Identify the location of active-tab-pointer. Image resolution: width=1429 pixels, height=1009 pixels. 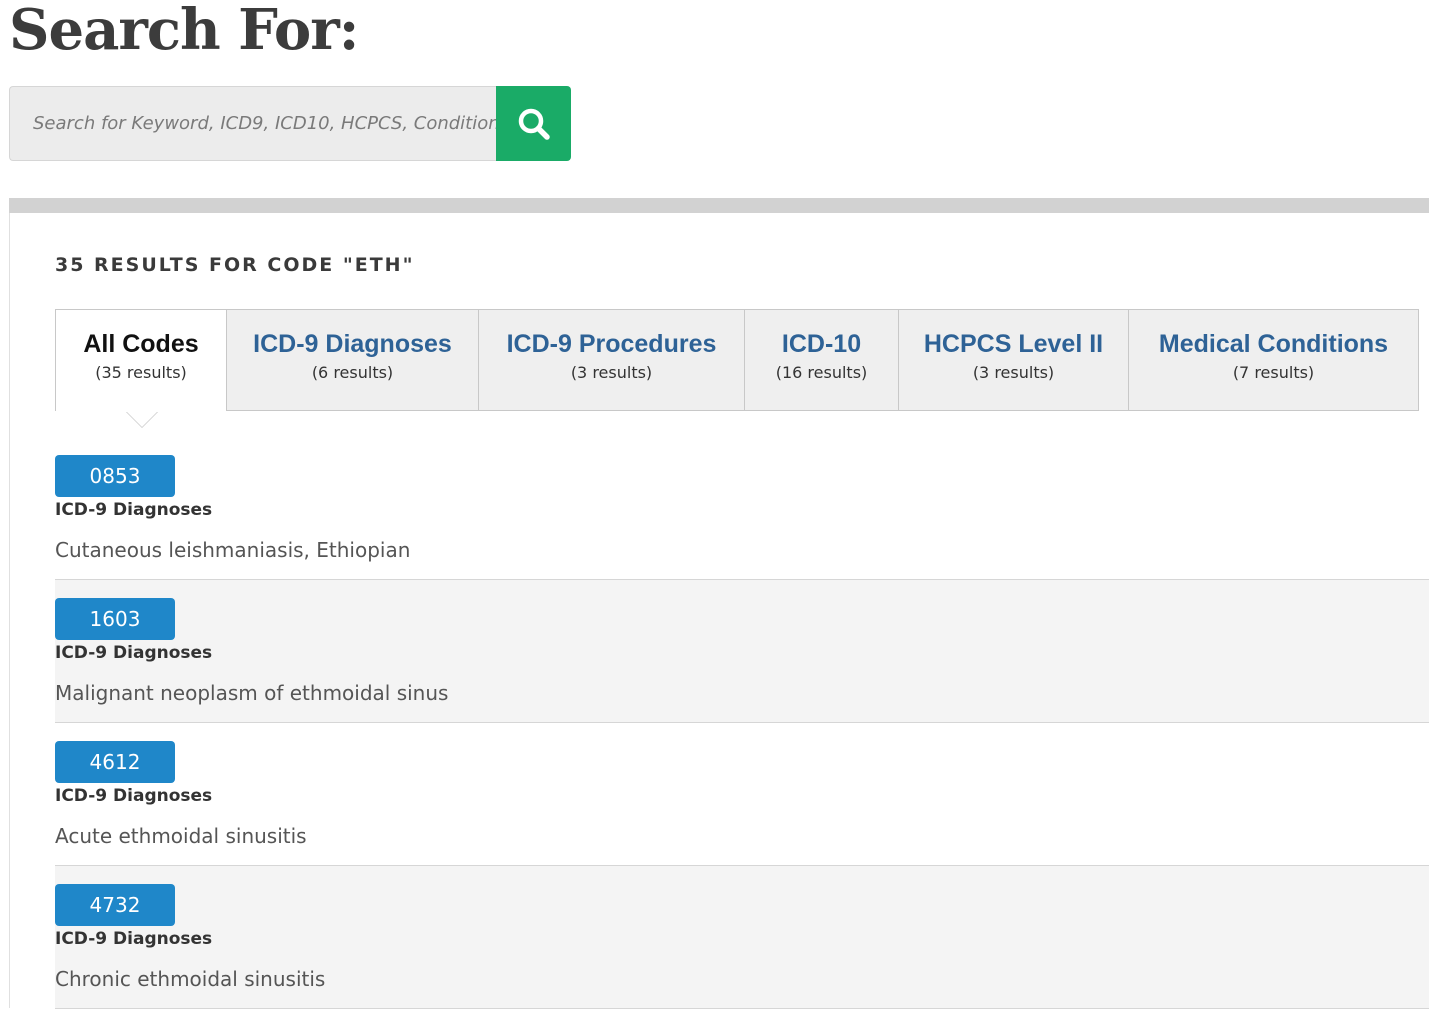
(142, 419).